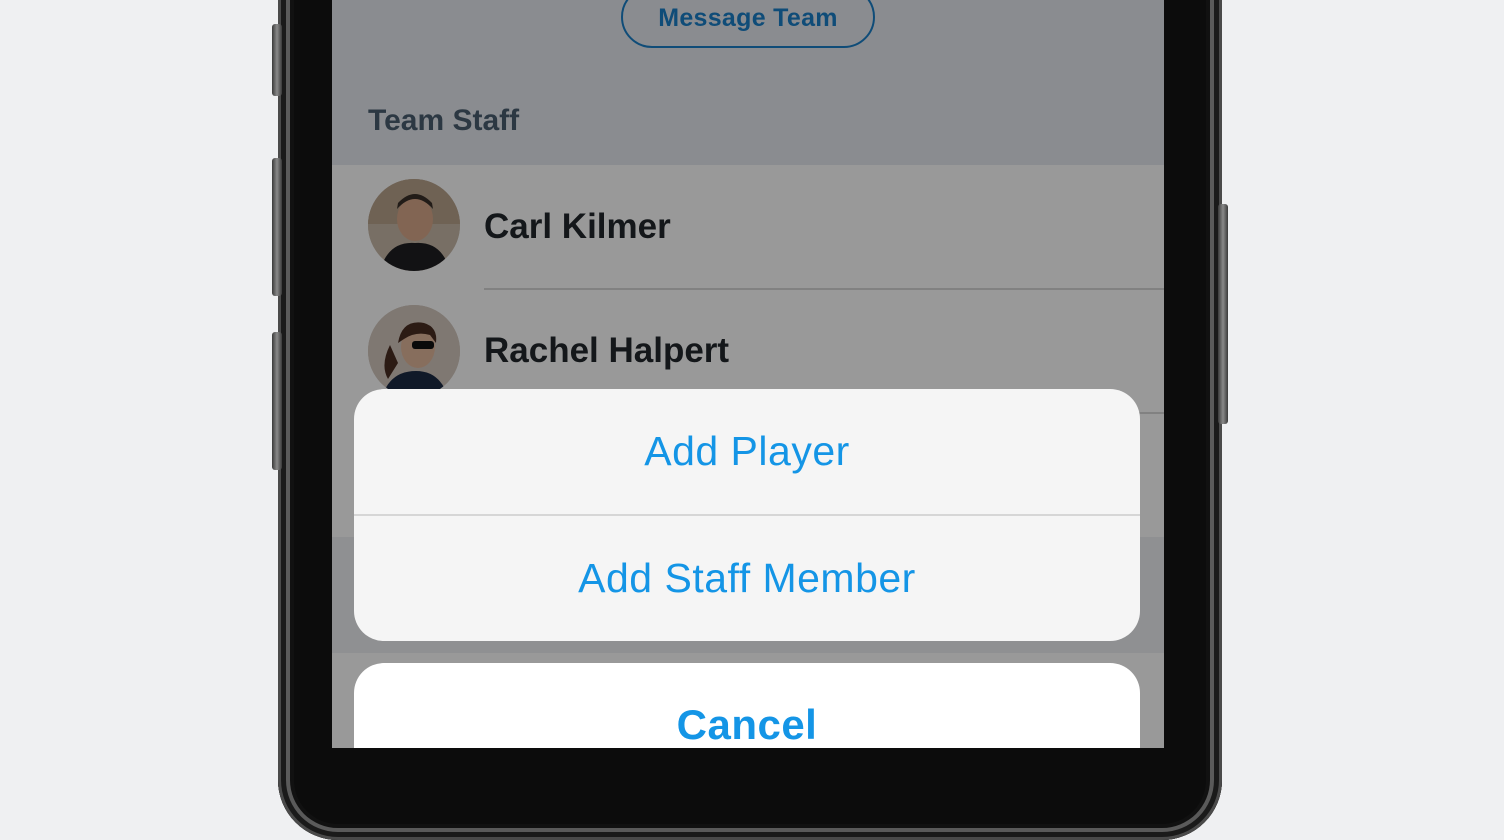 Image resolution: width=1504 pixels, height=840 pixels. Describe the element at coordinates (747, 451) in the screenshot. I see `add-player-button: Add Player` at that location.